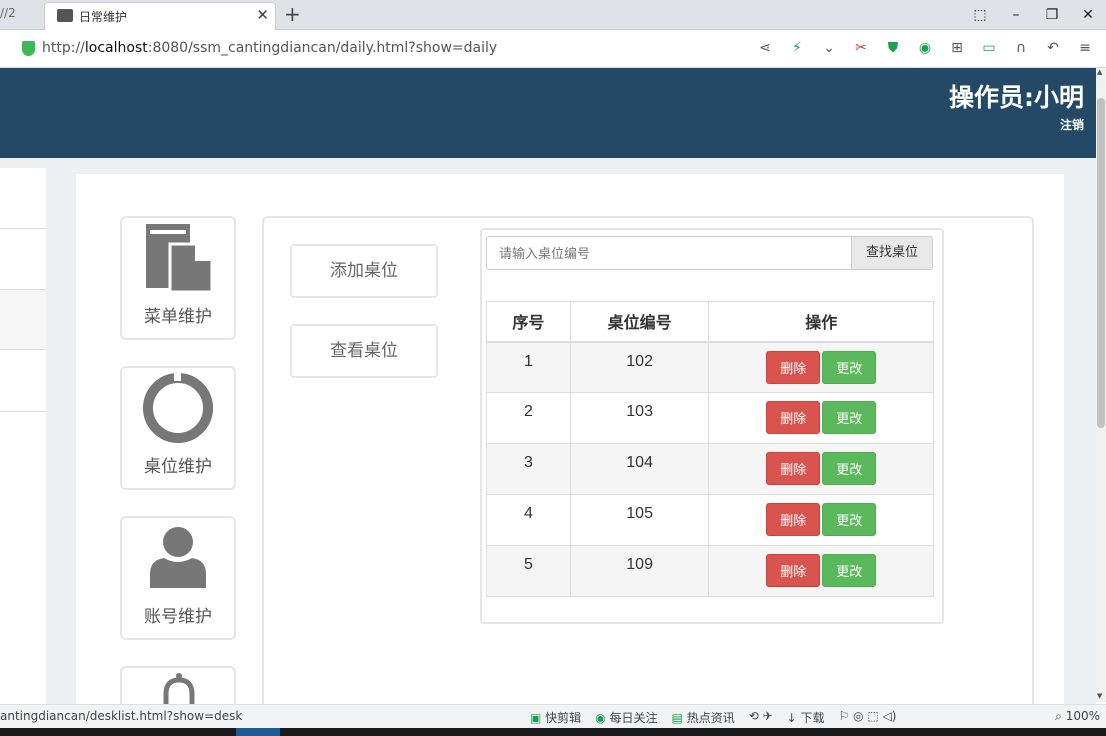 This screenshot has width=1106, height=736. I want to click on share-icon: ⋖, so click(765, 48).